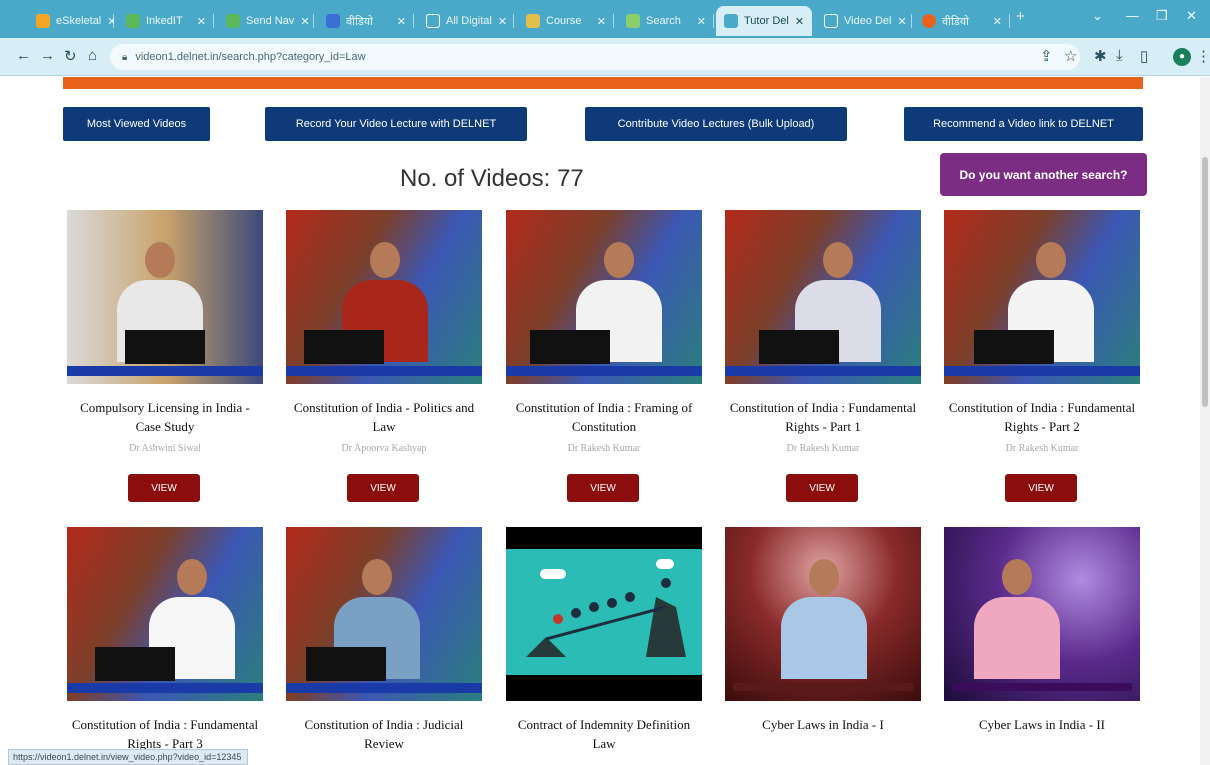 Image resolution: width=1210 pixels, height=765 pixels. What do you see at coordinates (1046, 56) in the screenshot?
I see `share-icon: ⇪` at bounding box center [1046, 56].